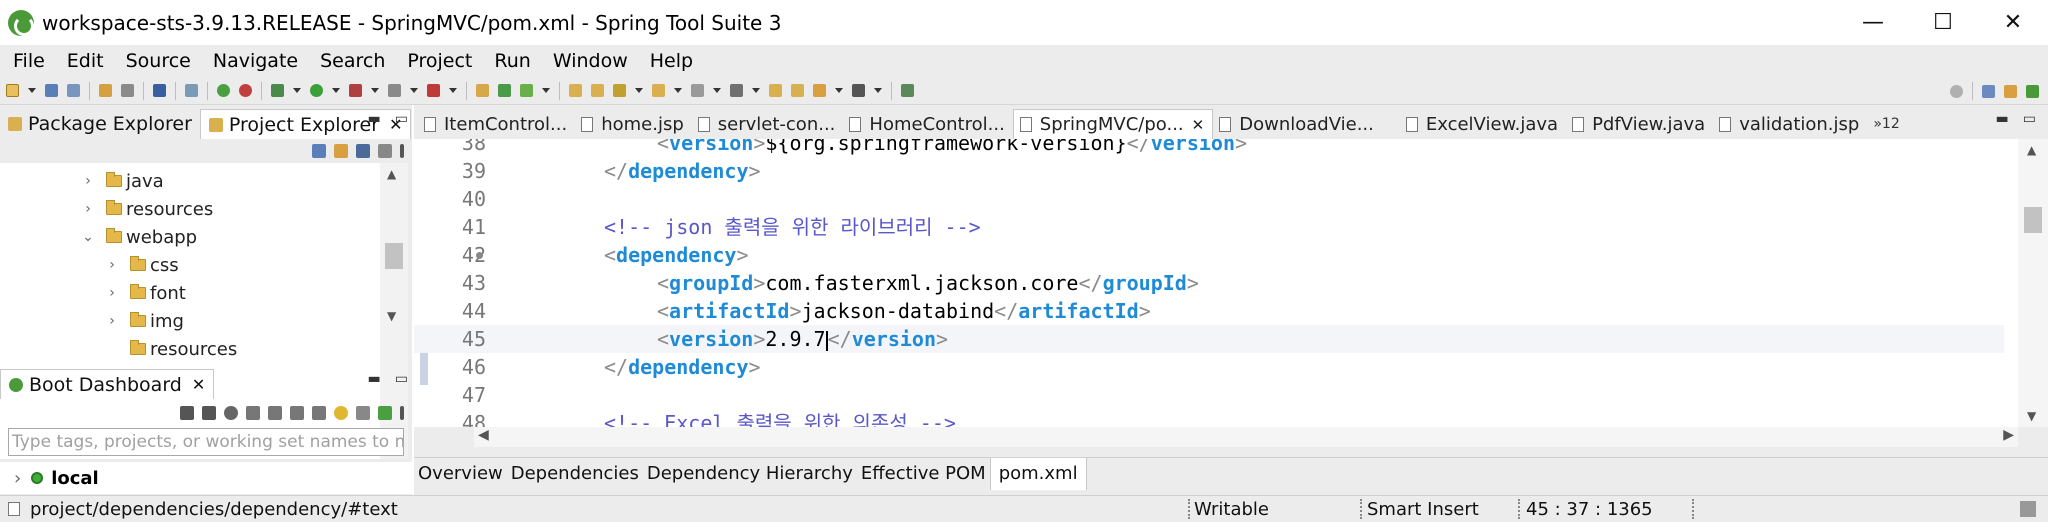 Image resolution: width=2048 pixels, height=522 pixels. Describe the element at coordinates (29, 61) in the screenshot. I see `menu-file: File` at that location.